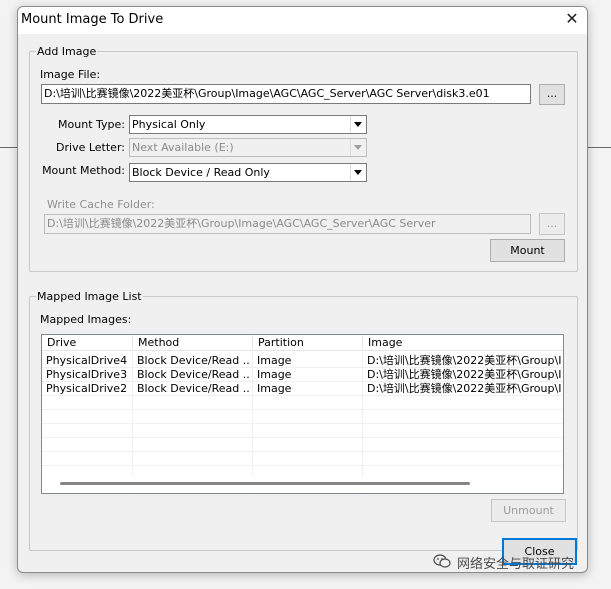  I want to click on cell-drive: PhysicalDrive4, so click(87, 360).